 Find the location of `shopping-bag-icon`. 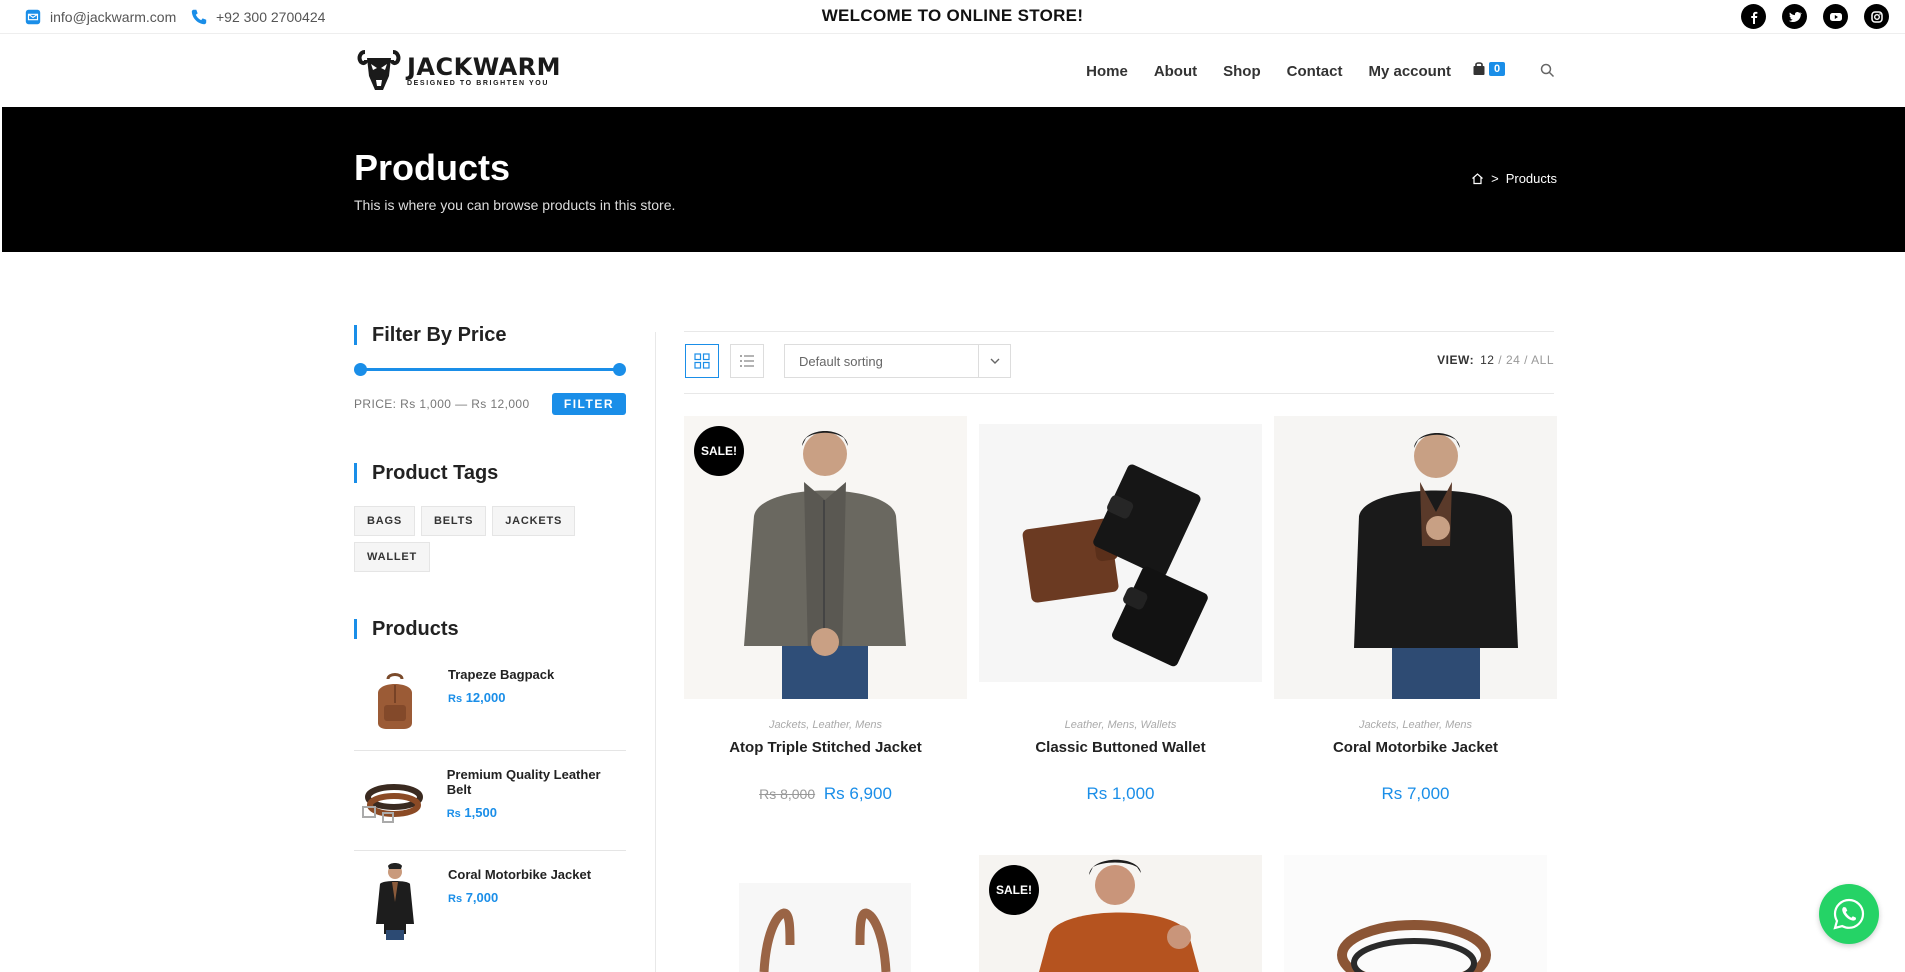

shopping-bag-icon is located at coordinates (1479, 68).